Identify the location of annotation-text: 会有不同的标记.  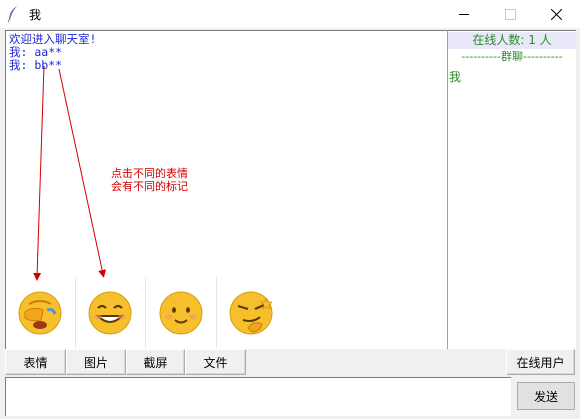
(149, 186).